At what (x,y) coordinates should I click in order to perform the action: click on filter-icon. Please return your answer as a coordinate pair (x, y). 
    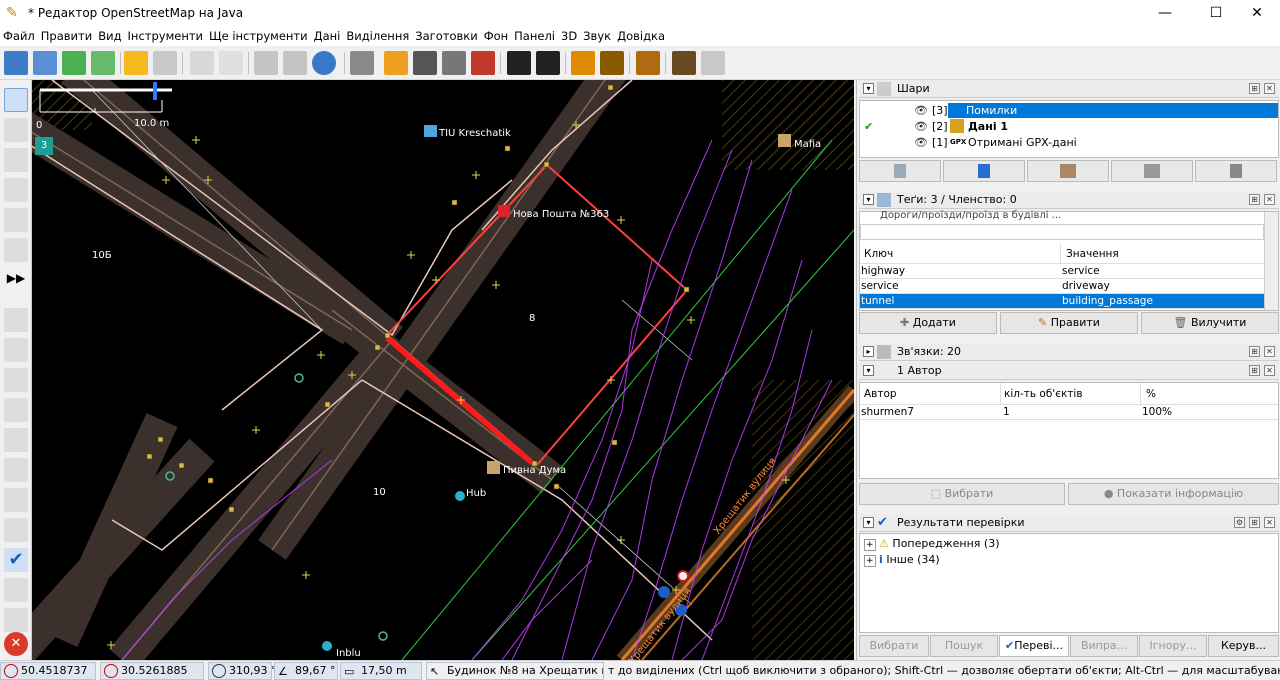
    Looking at the image, I should click on (16, 590).